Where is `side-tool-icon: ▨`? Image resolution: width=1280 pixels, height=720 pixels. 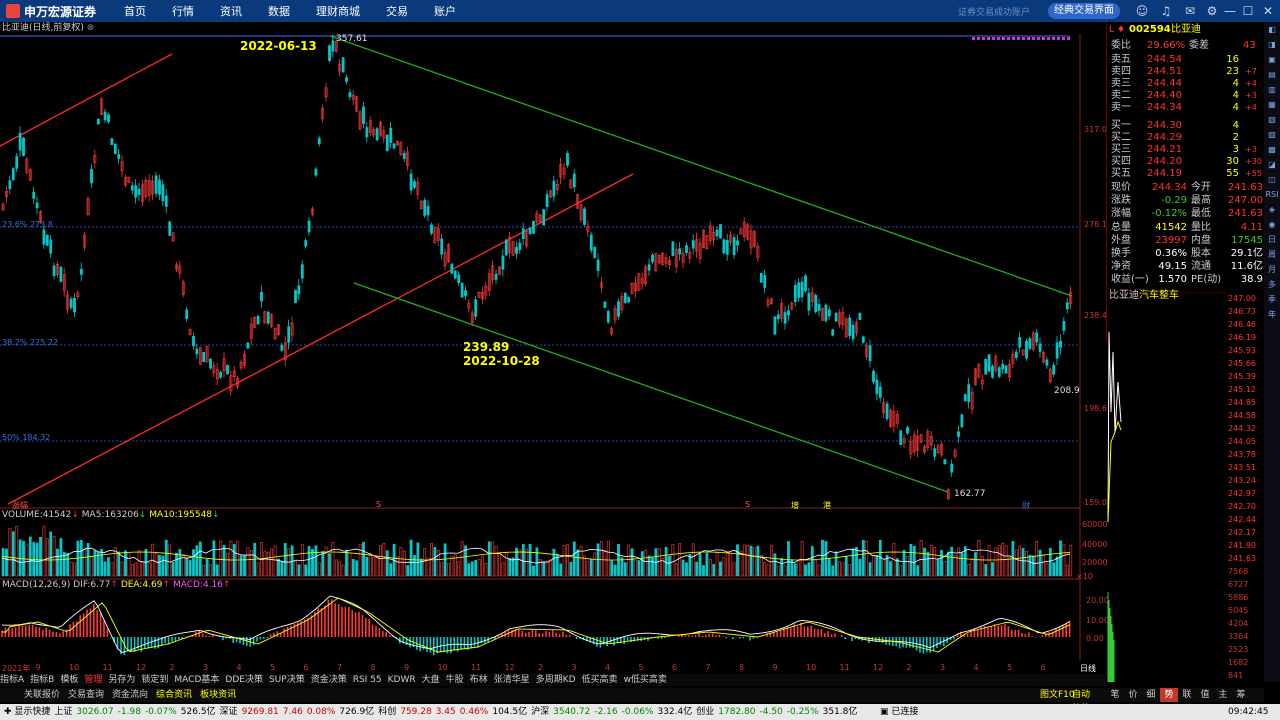 side-tool-icon: ▨ is located at coordinates (1272, 135).